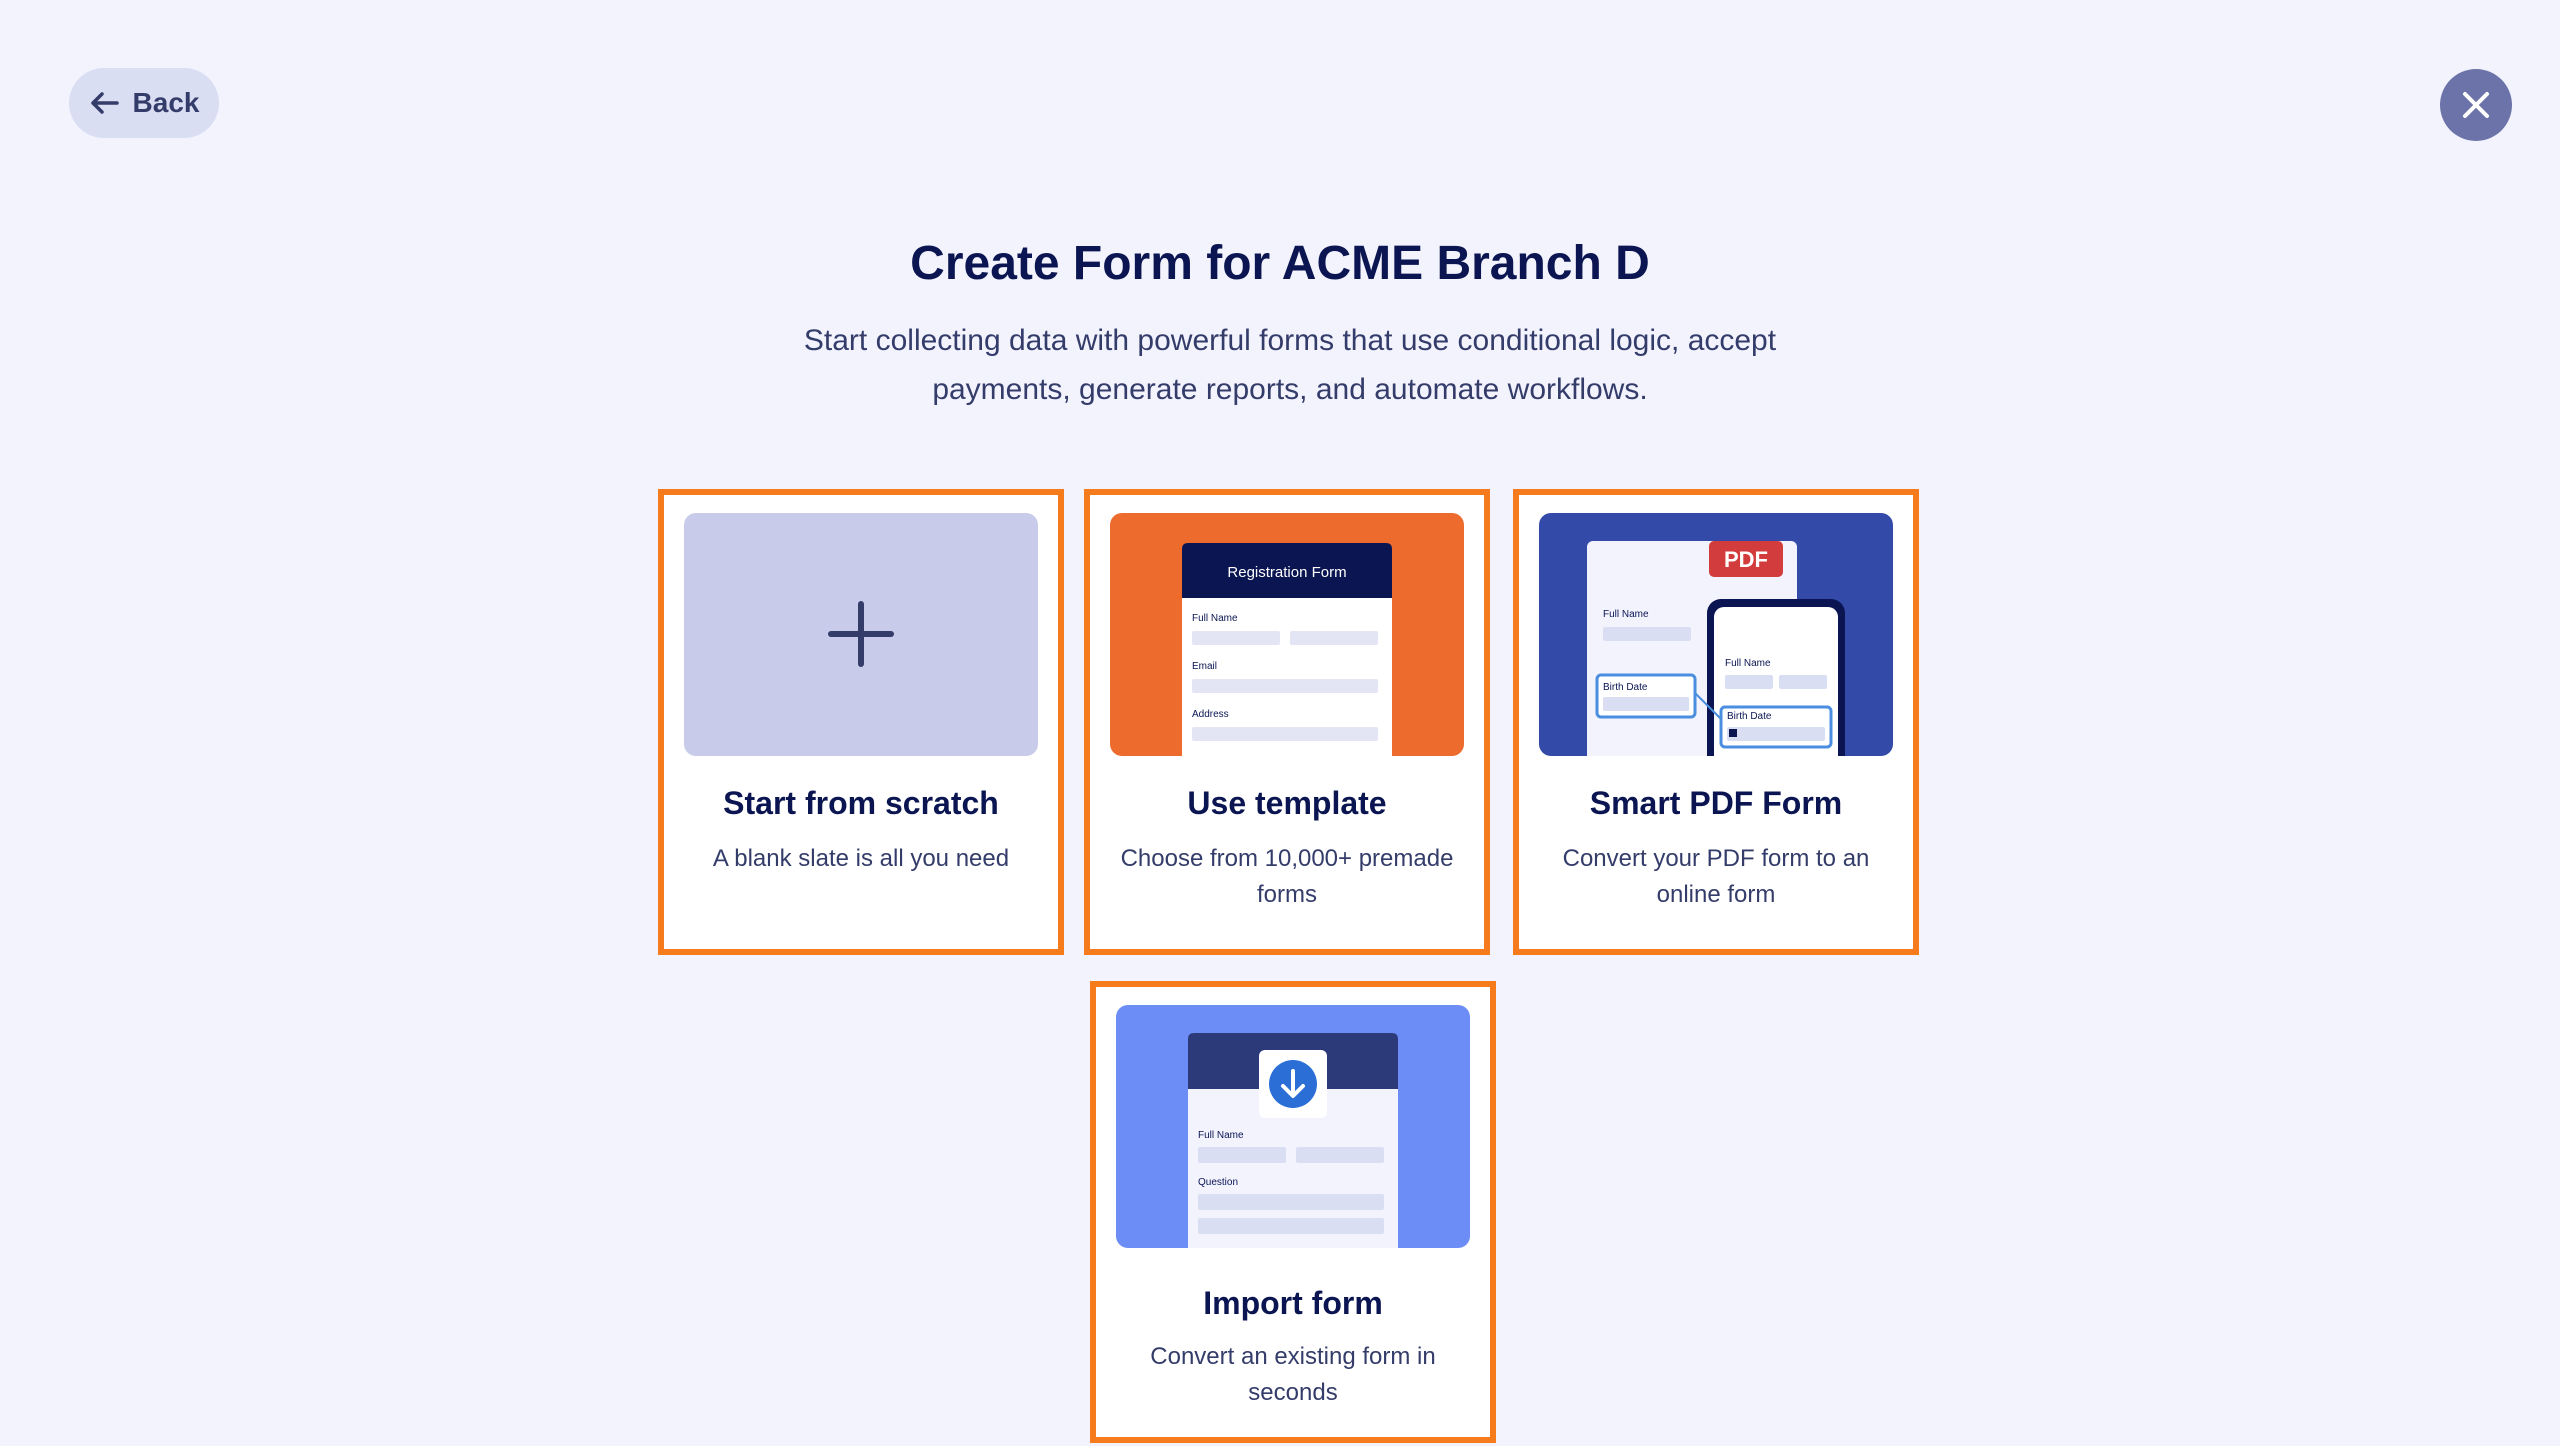  I want to click on page-title: Create Form for ACME Branch D, so click(1280, 263).